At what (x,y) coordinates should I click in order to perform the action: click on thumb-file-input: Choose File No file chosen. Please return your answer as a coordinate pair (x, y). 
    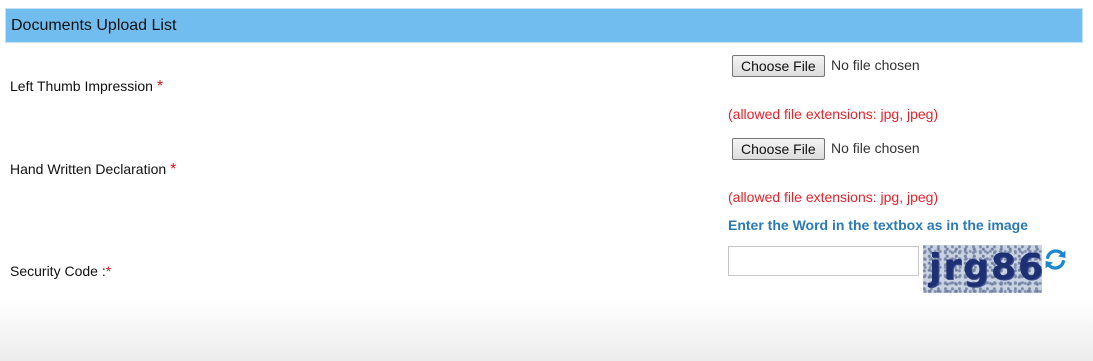
    Looking at the image, I should click on (842, 66).